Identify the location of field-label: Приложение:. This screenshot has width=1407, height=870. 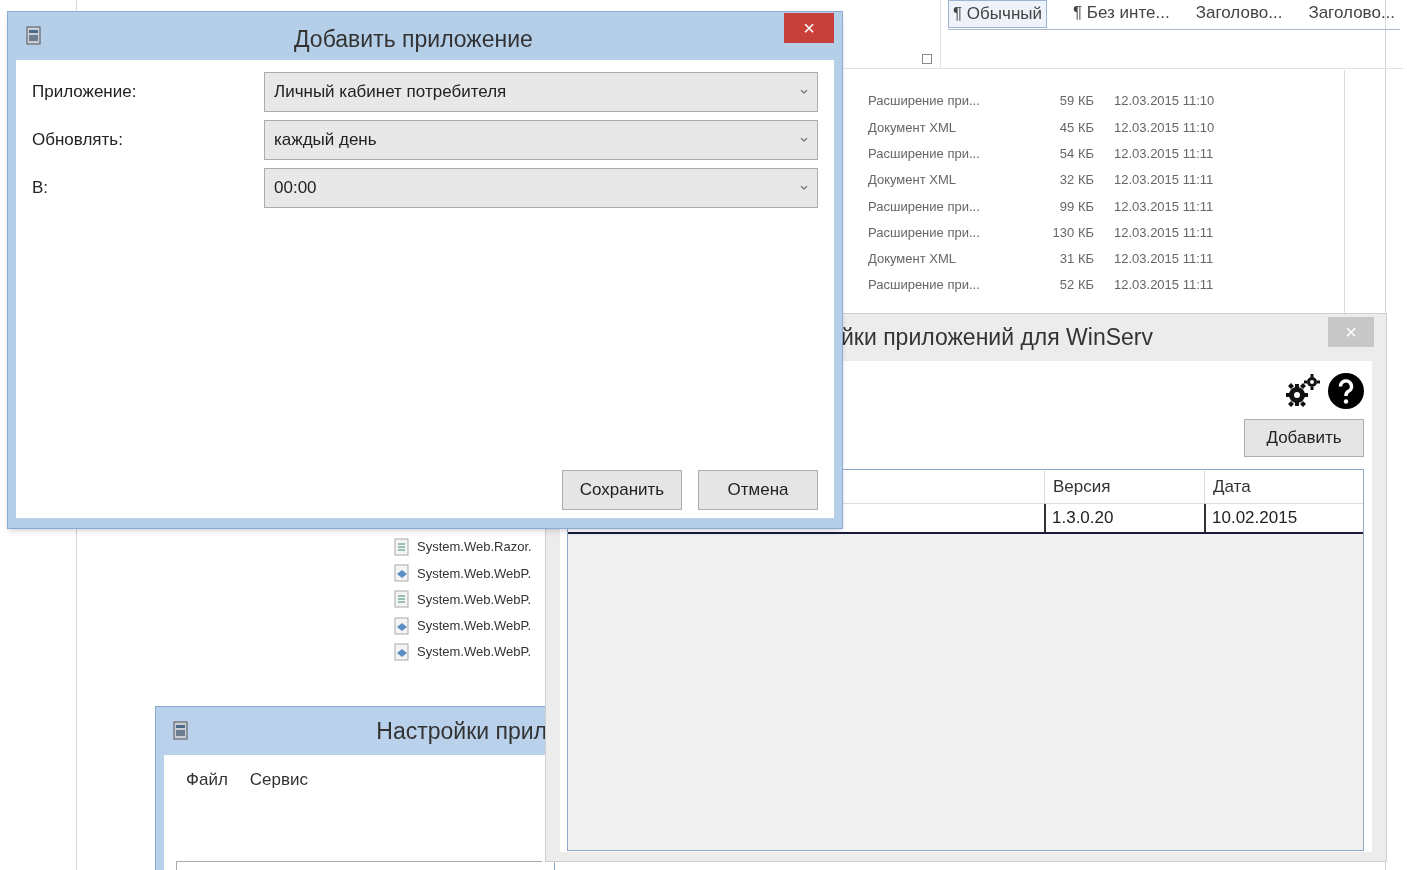
(85, 92).